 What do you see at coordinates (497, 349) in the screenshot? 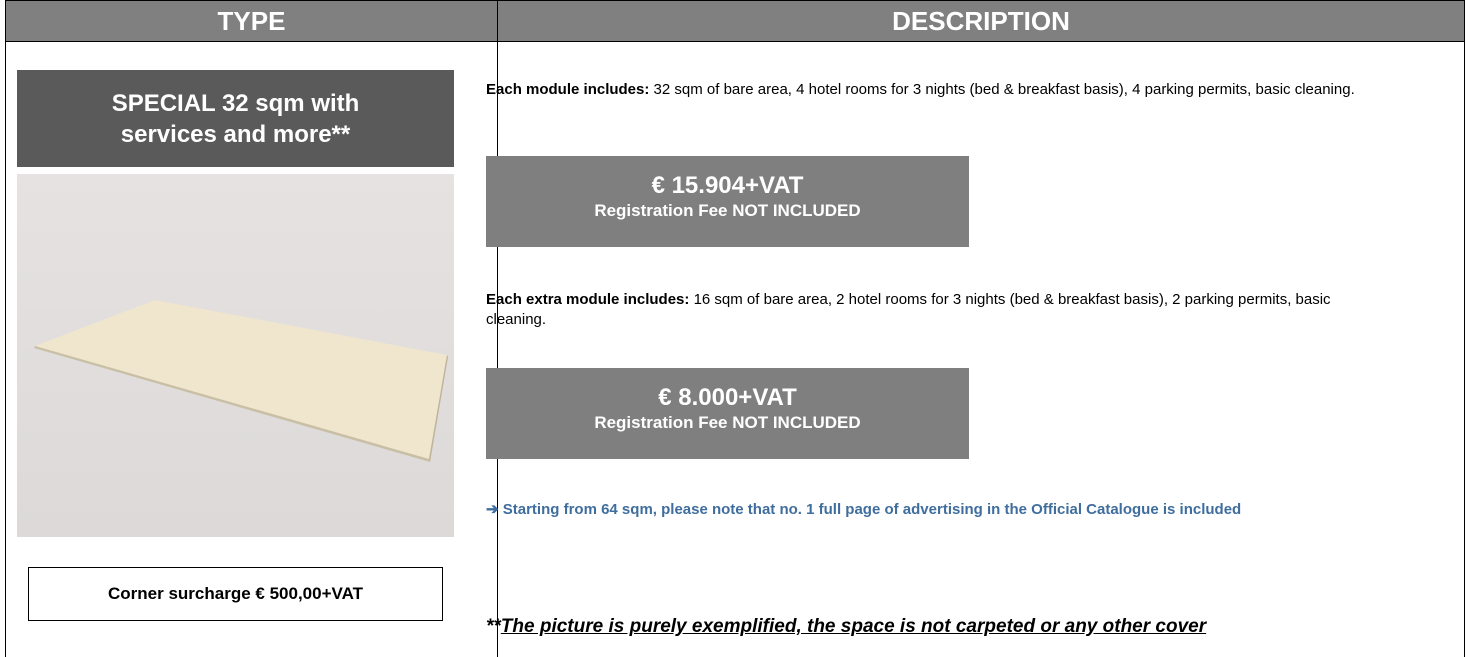
I see `table-divider` at bounding box center [497, 349].